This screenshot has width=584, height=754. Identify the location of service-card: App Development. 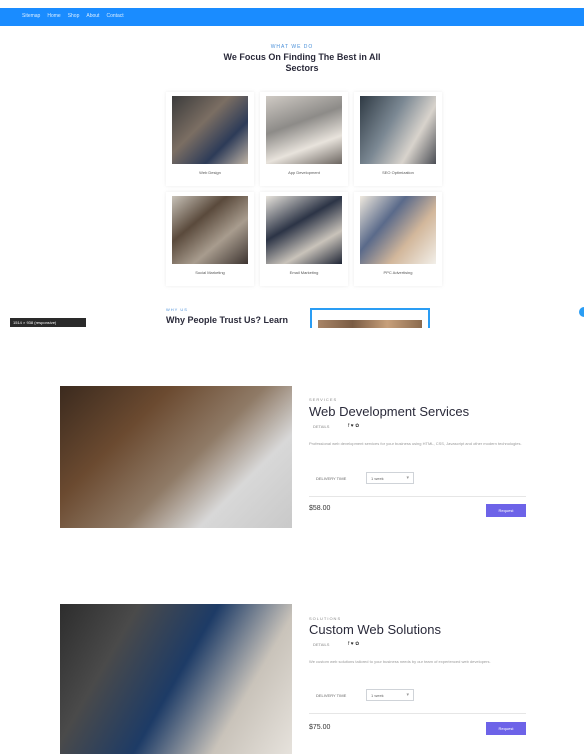
(304, 139).